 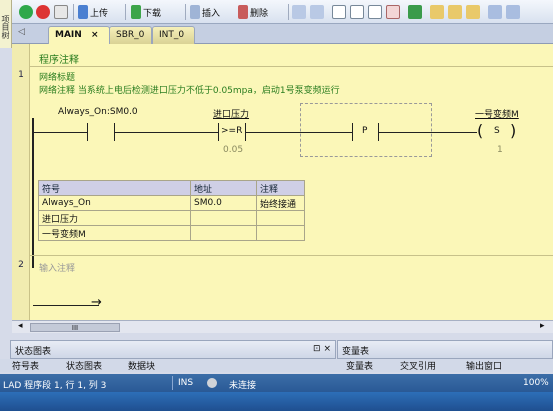 What do you see at coordinates (497, 131) in the screenshot?
I see `coil-operator: S` at bounding box center [497, 131].